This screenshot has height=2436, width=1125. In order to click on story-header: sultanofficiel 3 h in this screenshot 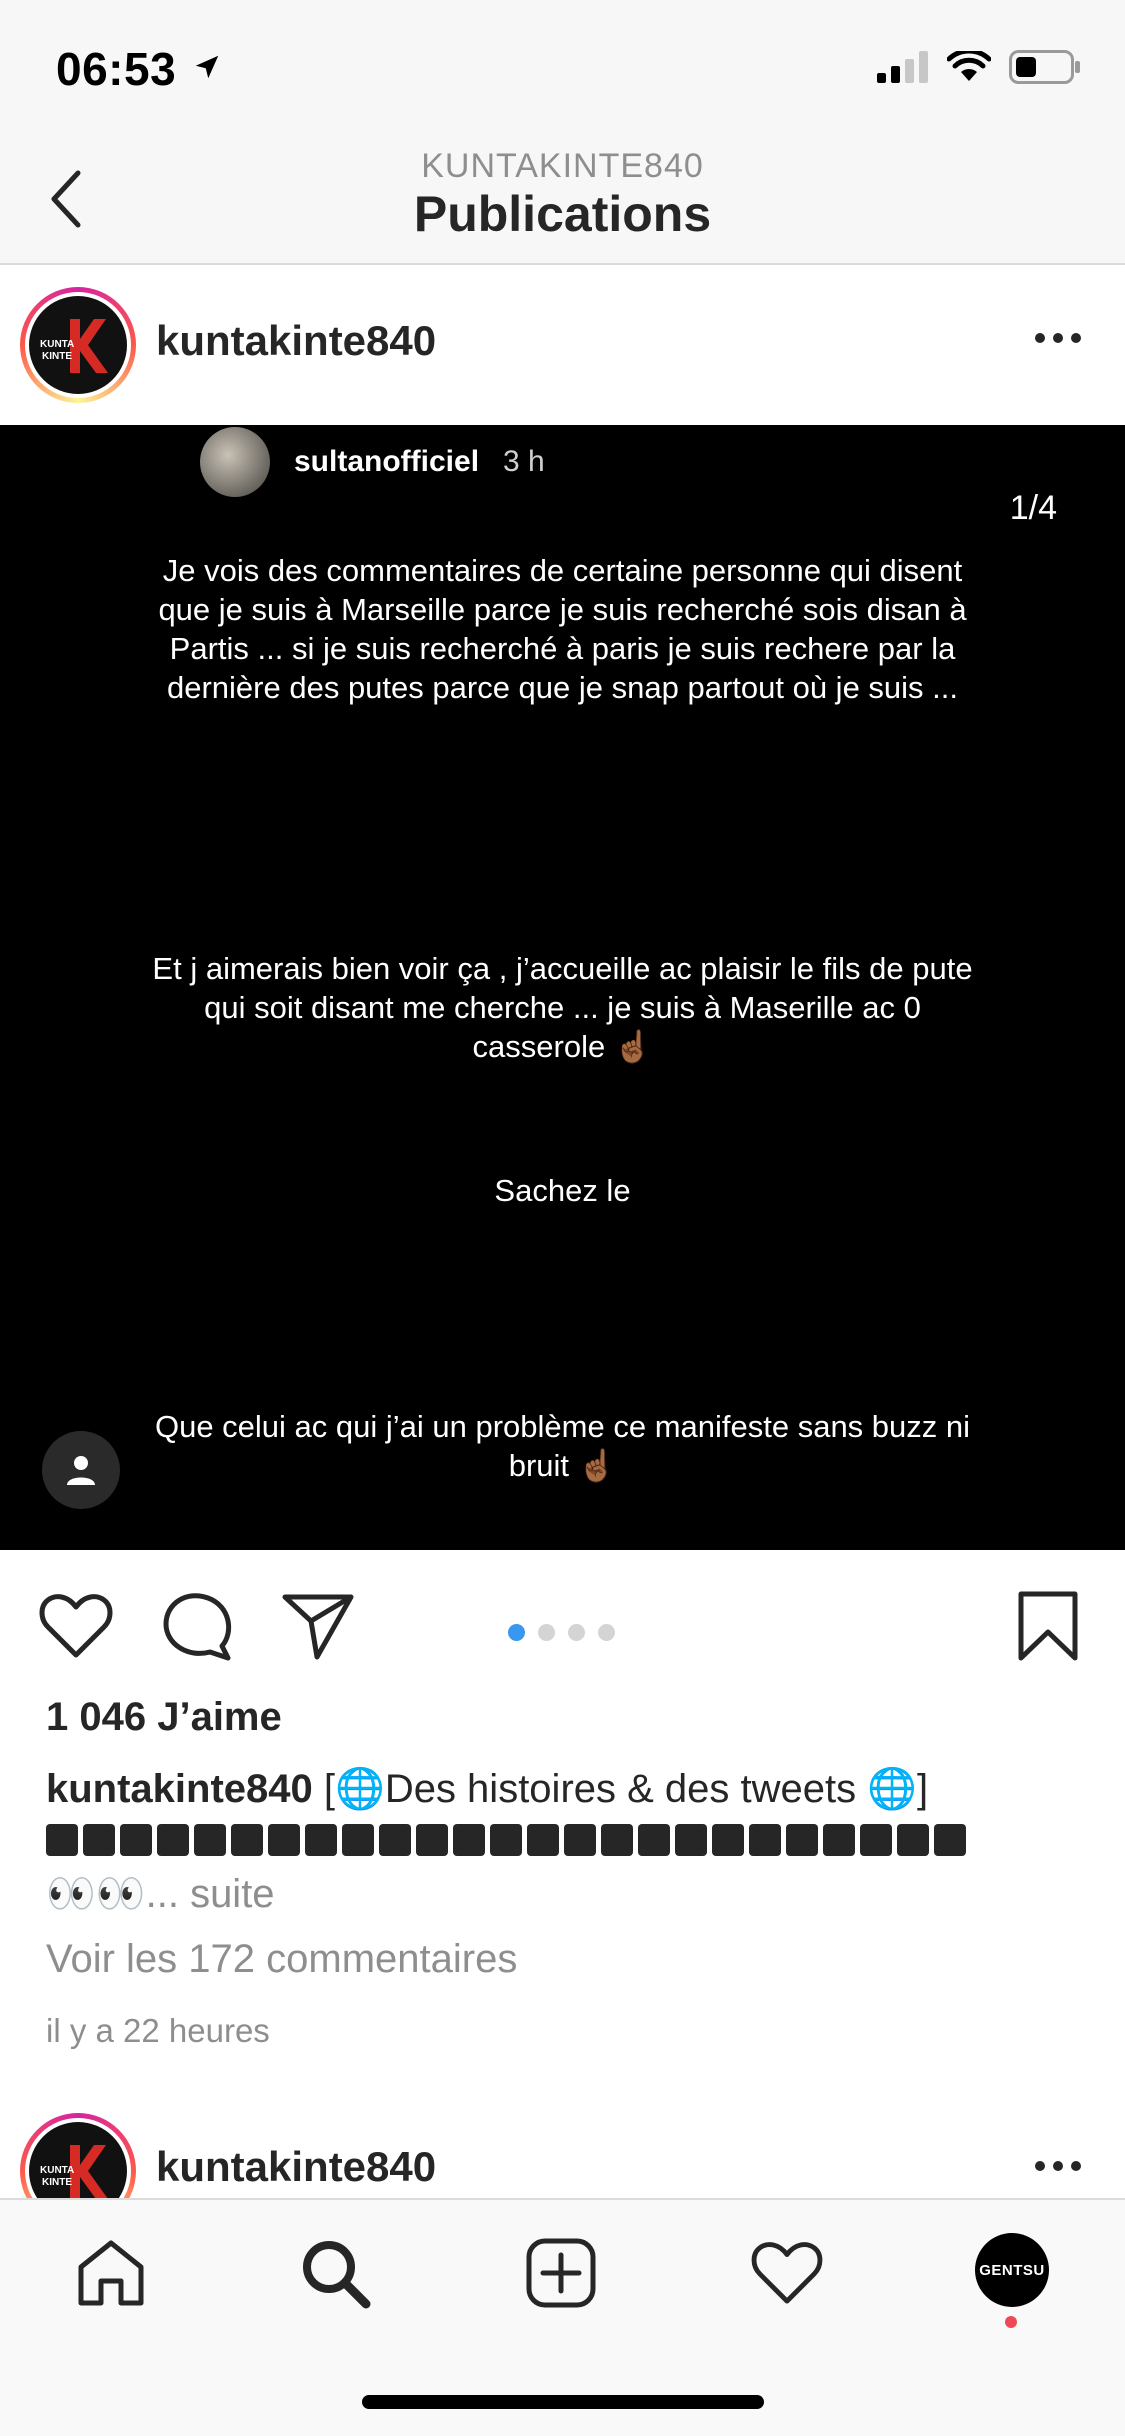, I will do `click(372, 462)`.